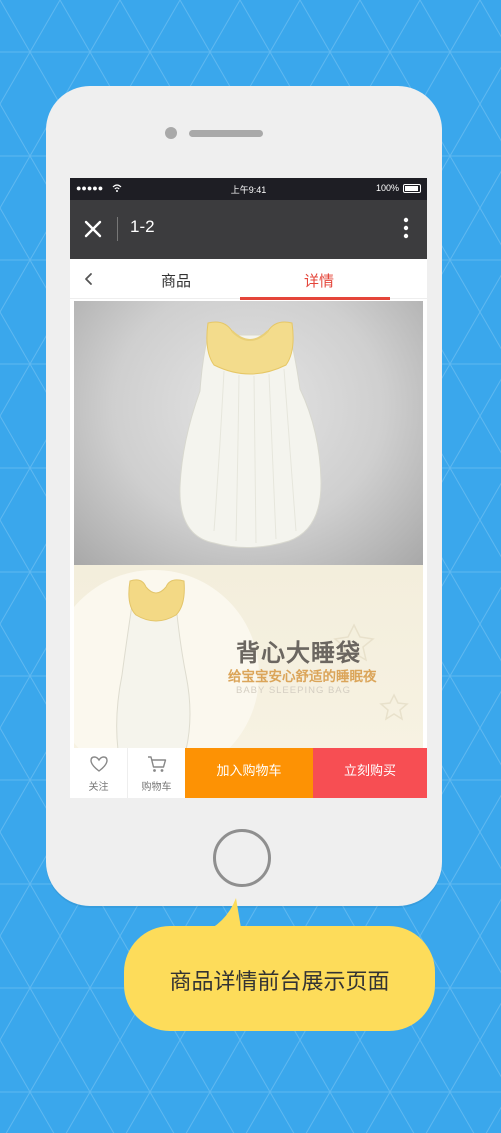 Image resolution: width=501 pixels, height=1133 pixels. I want to click on nav-title: 1-2, so click(142, 226).